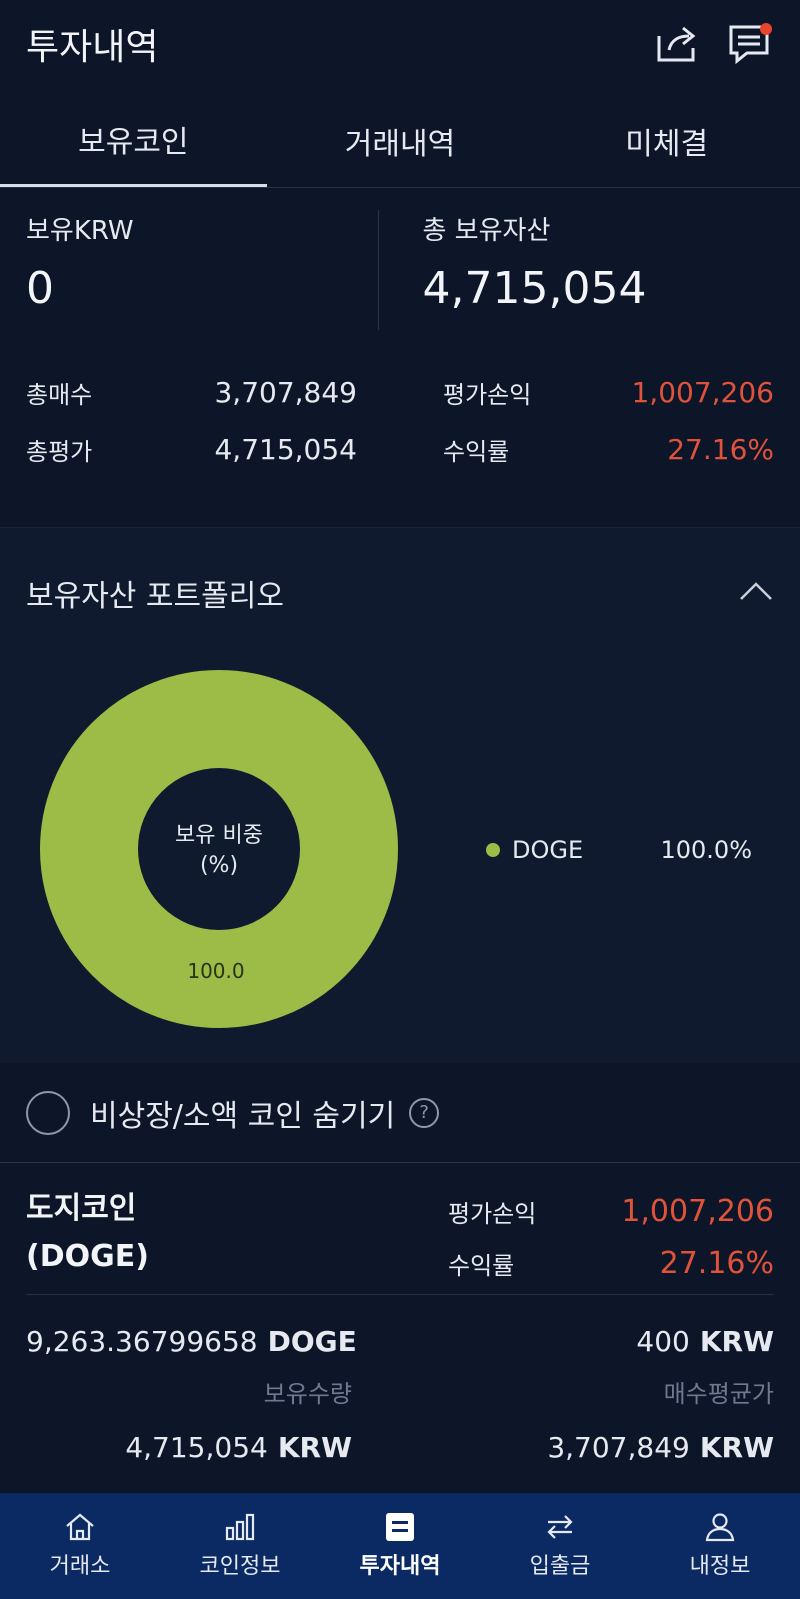 Image resolution: width=800 pixels, height=1599 pixels. Describe the element at coordinates (424, 1112) in the screenshot. I see `help-icon: ?` at that location.